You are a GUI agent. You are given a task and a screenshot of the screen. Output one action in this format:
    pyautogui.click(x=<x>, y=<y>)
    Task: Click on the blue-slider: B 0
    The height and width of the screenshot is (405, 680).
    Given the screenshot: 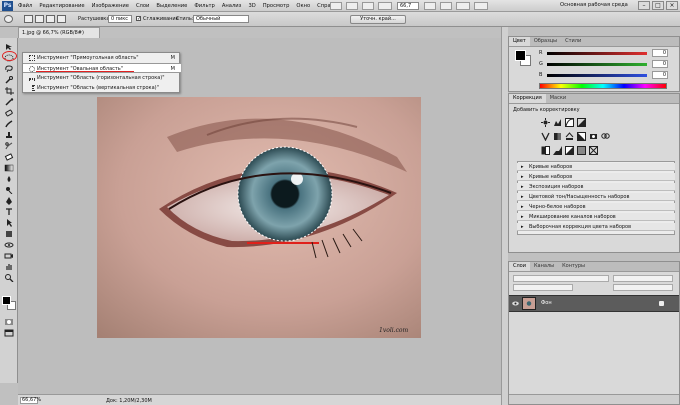 What is the action you would take?
    pyautogui.click(x=608, y=75)
    